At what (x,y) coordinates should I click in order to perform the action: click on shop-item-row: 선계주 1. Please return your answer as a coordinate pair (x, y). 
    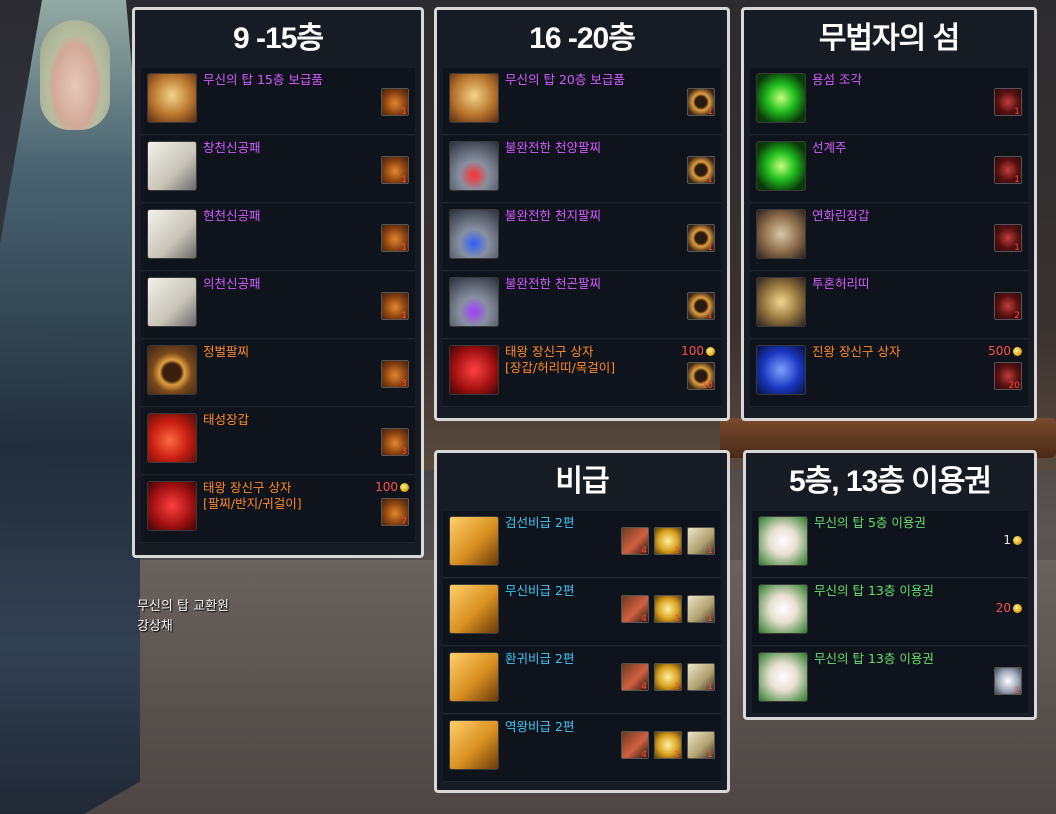
    Looking at the image, I should click on (889, 169).